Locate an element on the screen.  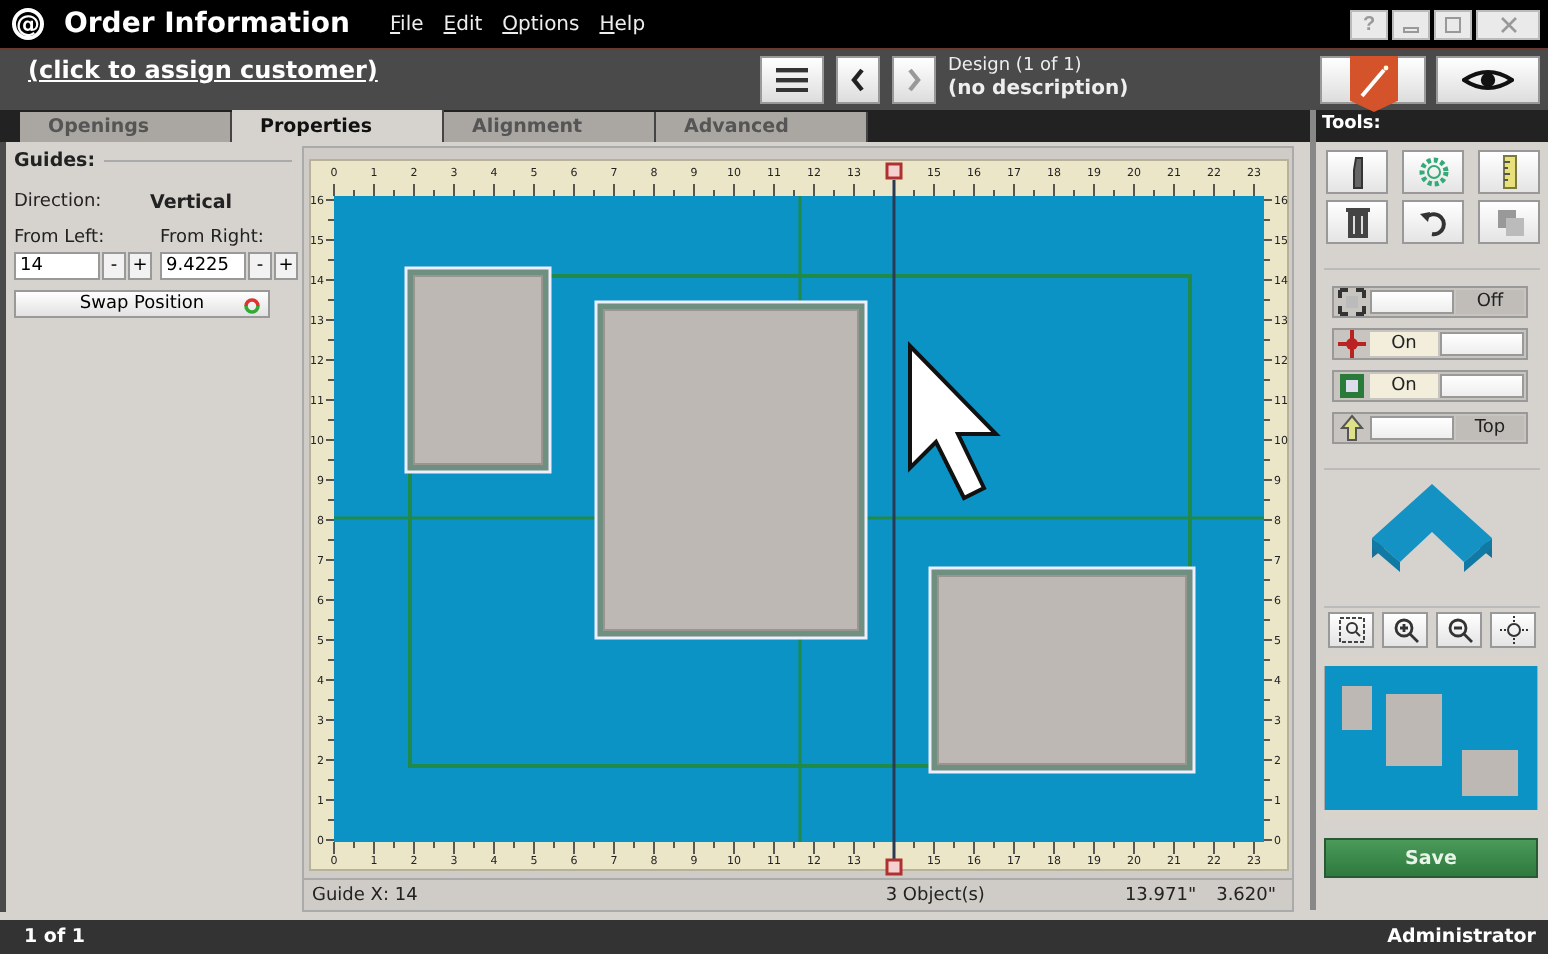
zoom-out-icon is located at coordinates (1459, 630).